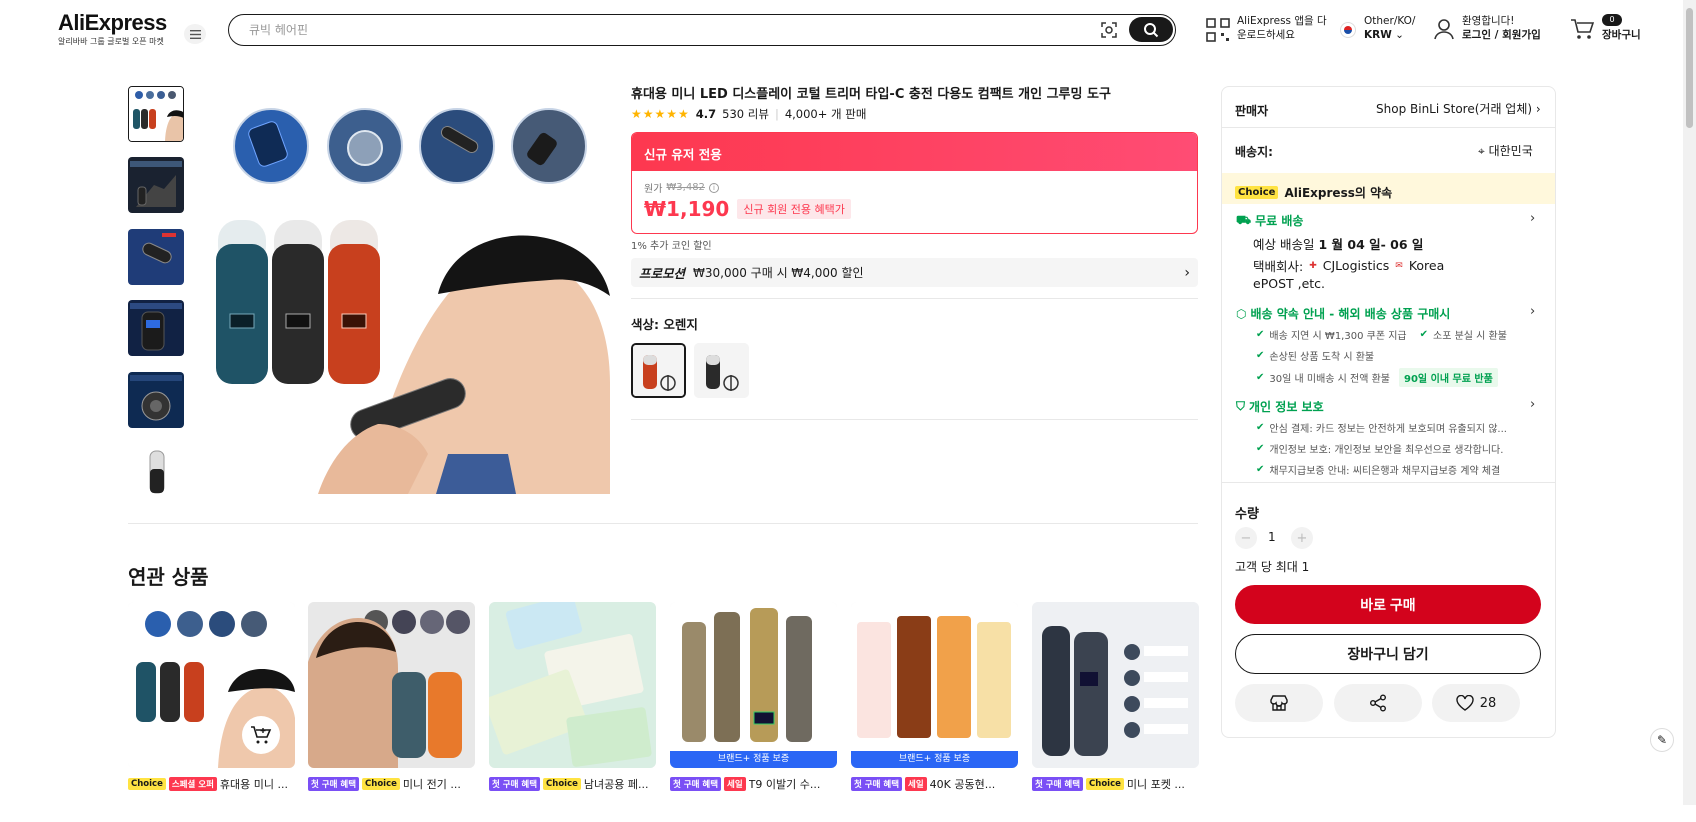 This screenshot has height=822, width=1696. I want to click on cj-logo-icon: ✚, so click(1313, 265).